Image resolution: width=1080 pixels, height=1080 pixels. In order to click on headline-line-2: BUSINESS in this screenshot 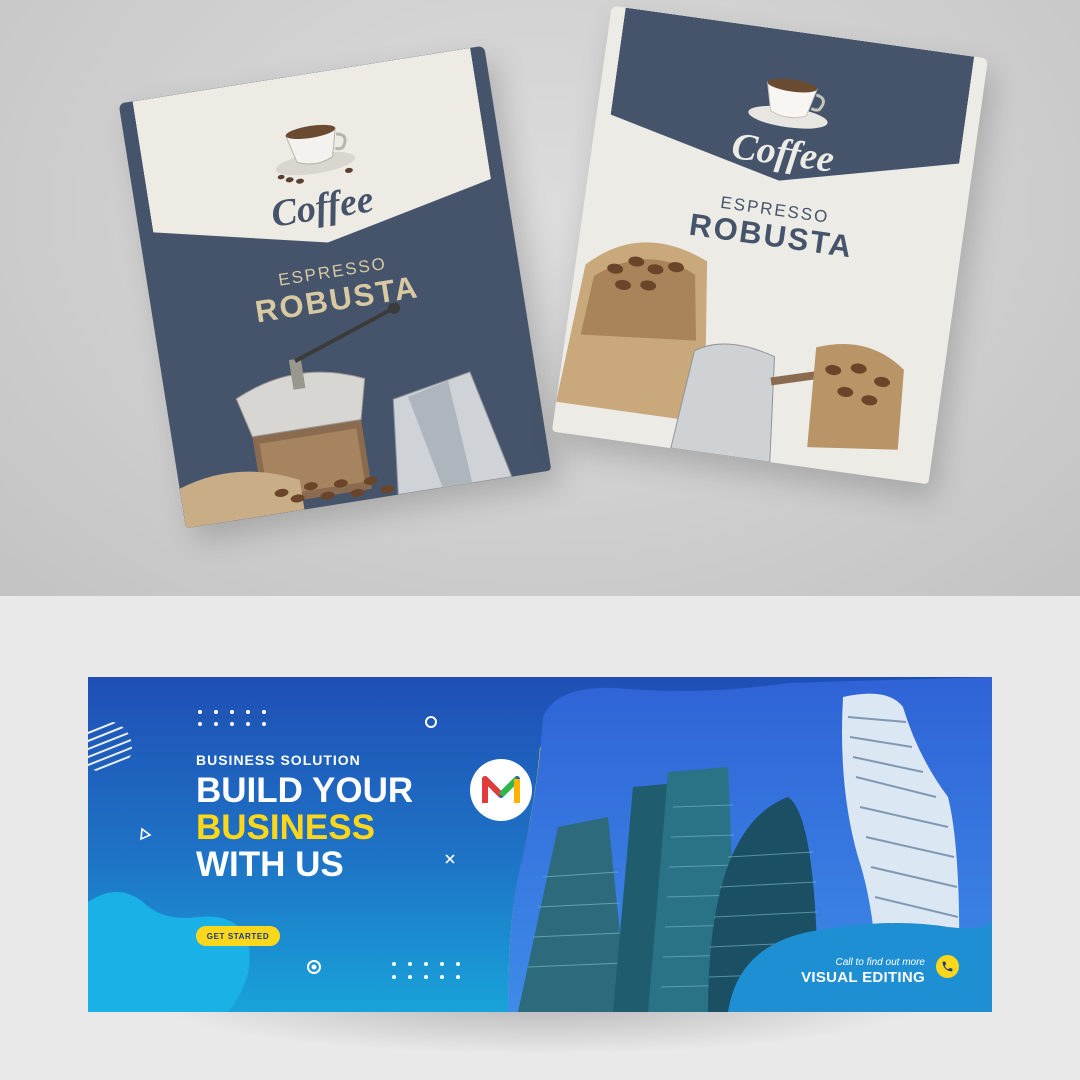, I will do `click(285, 827)`.